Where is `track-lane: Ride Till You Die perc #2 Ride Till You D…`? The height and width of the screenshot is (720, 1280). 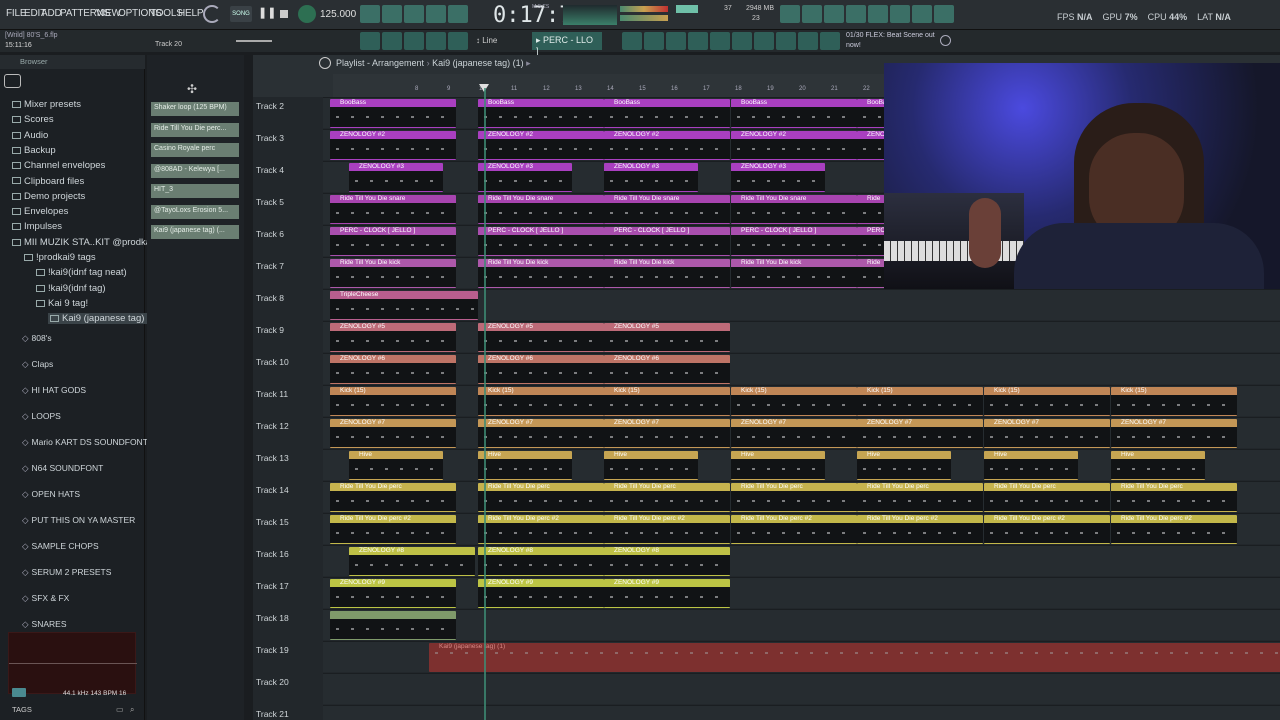 track-lane: Ride Till You Die perc #2 Ride Till You D… is located at coordinates (801, 528).